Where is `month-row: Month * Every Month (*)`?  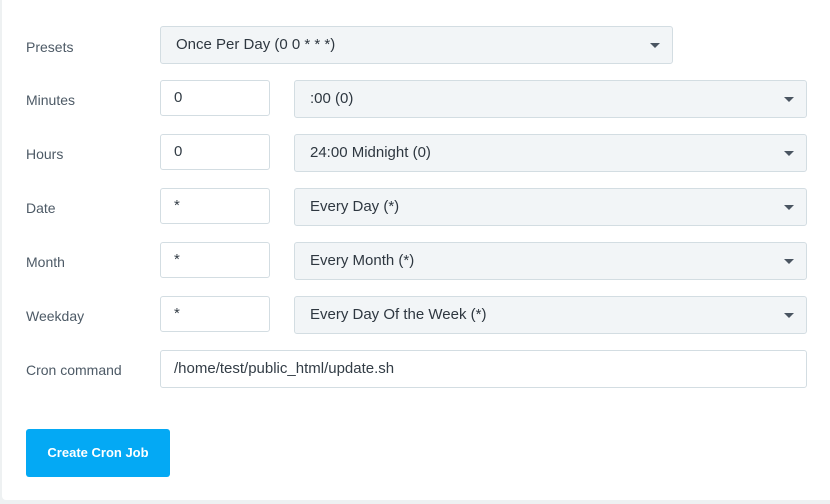
month-row: Month * Every Month (*) is located at coordinates (416, 261).